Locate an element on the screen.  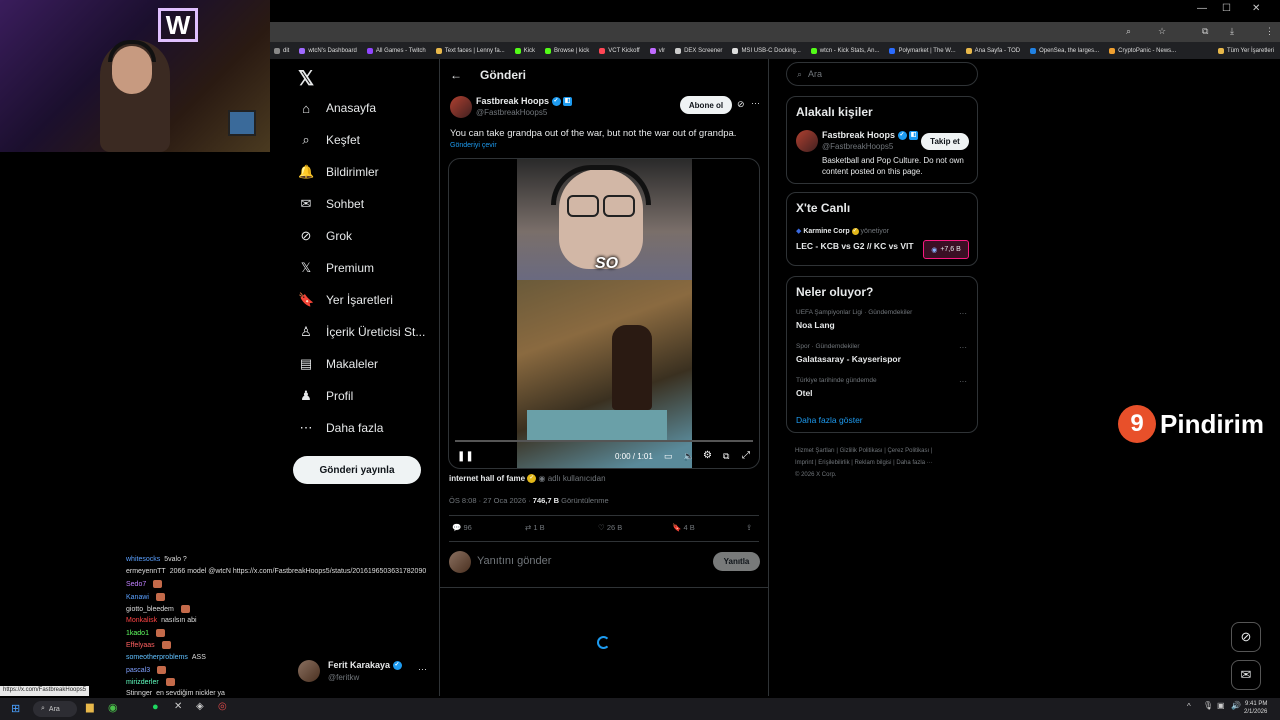
author-avatar is located at coordinates (461, 107).